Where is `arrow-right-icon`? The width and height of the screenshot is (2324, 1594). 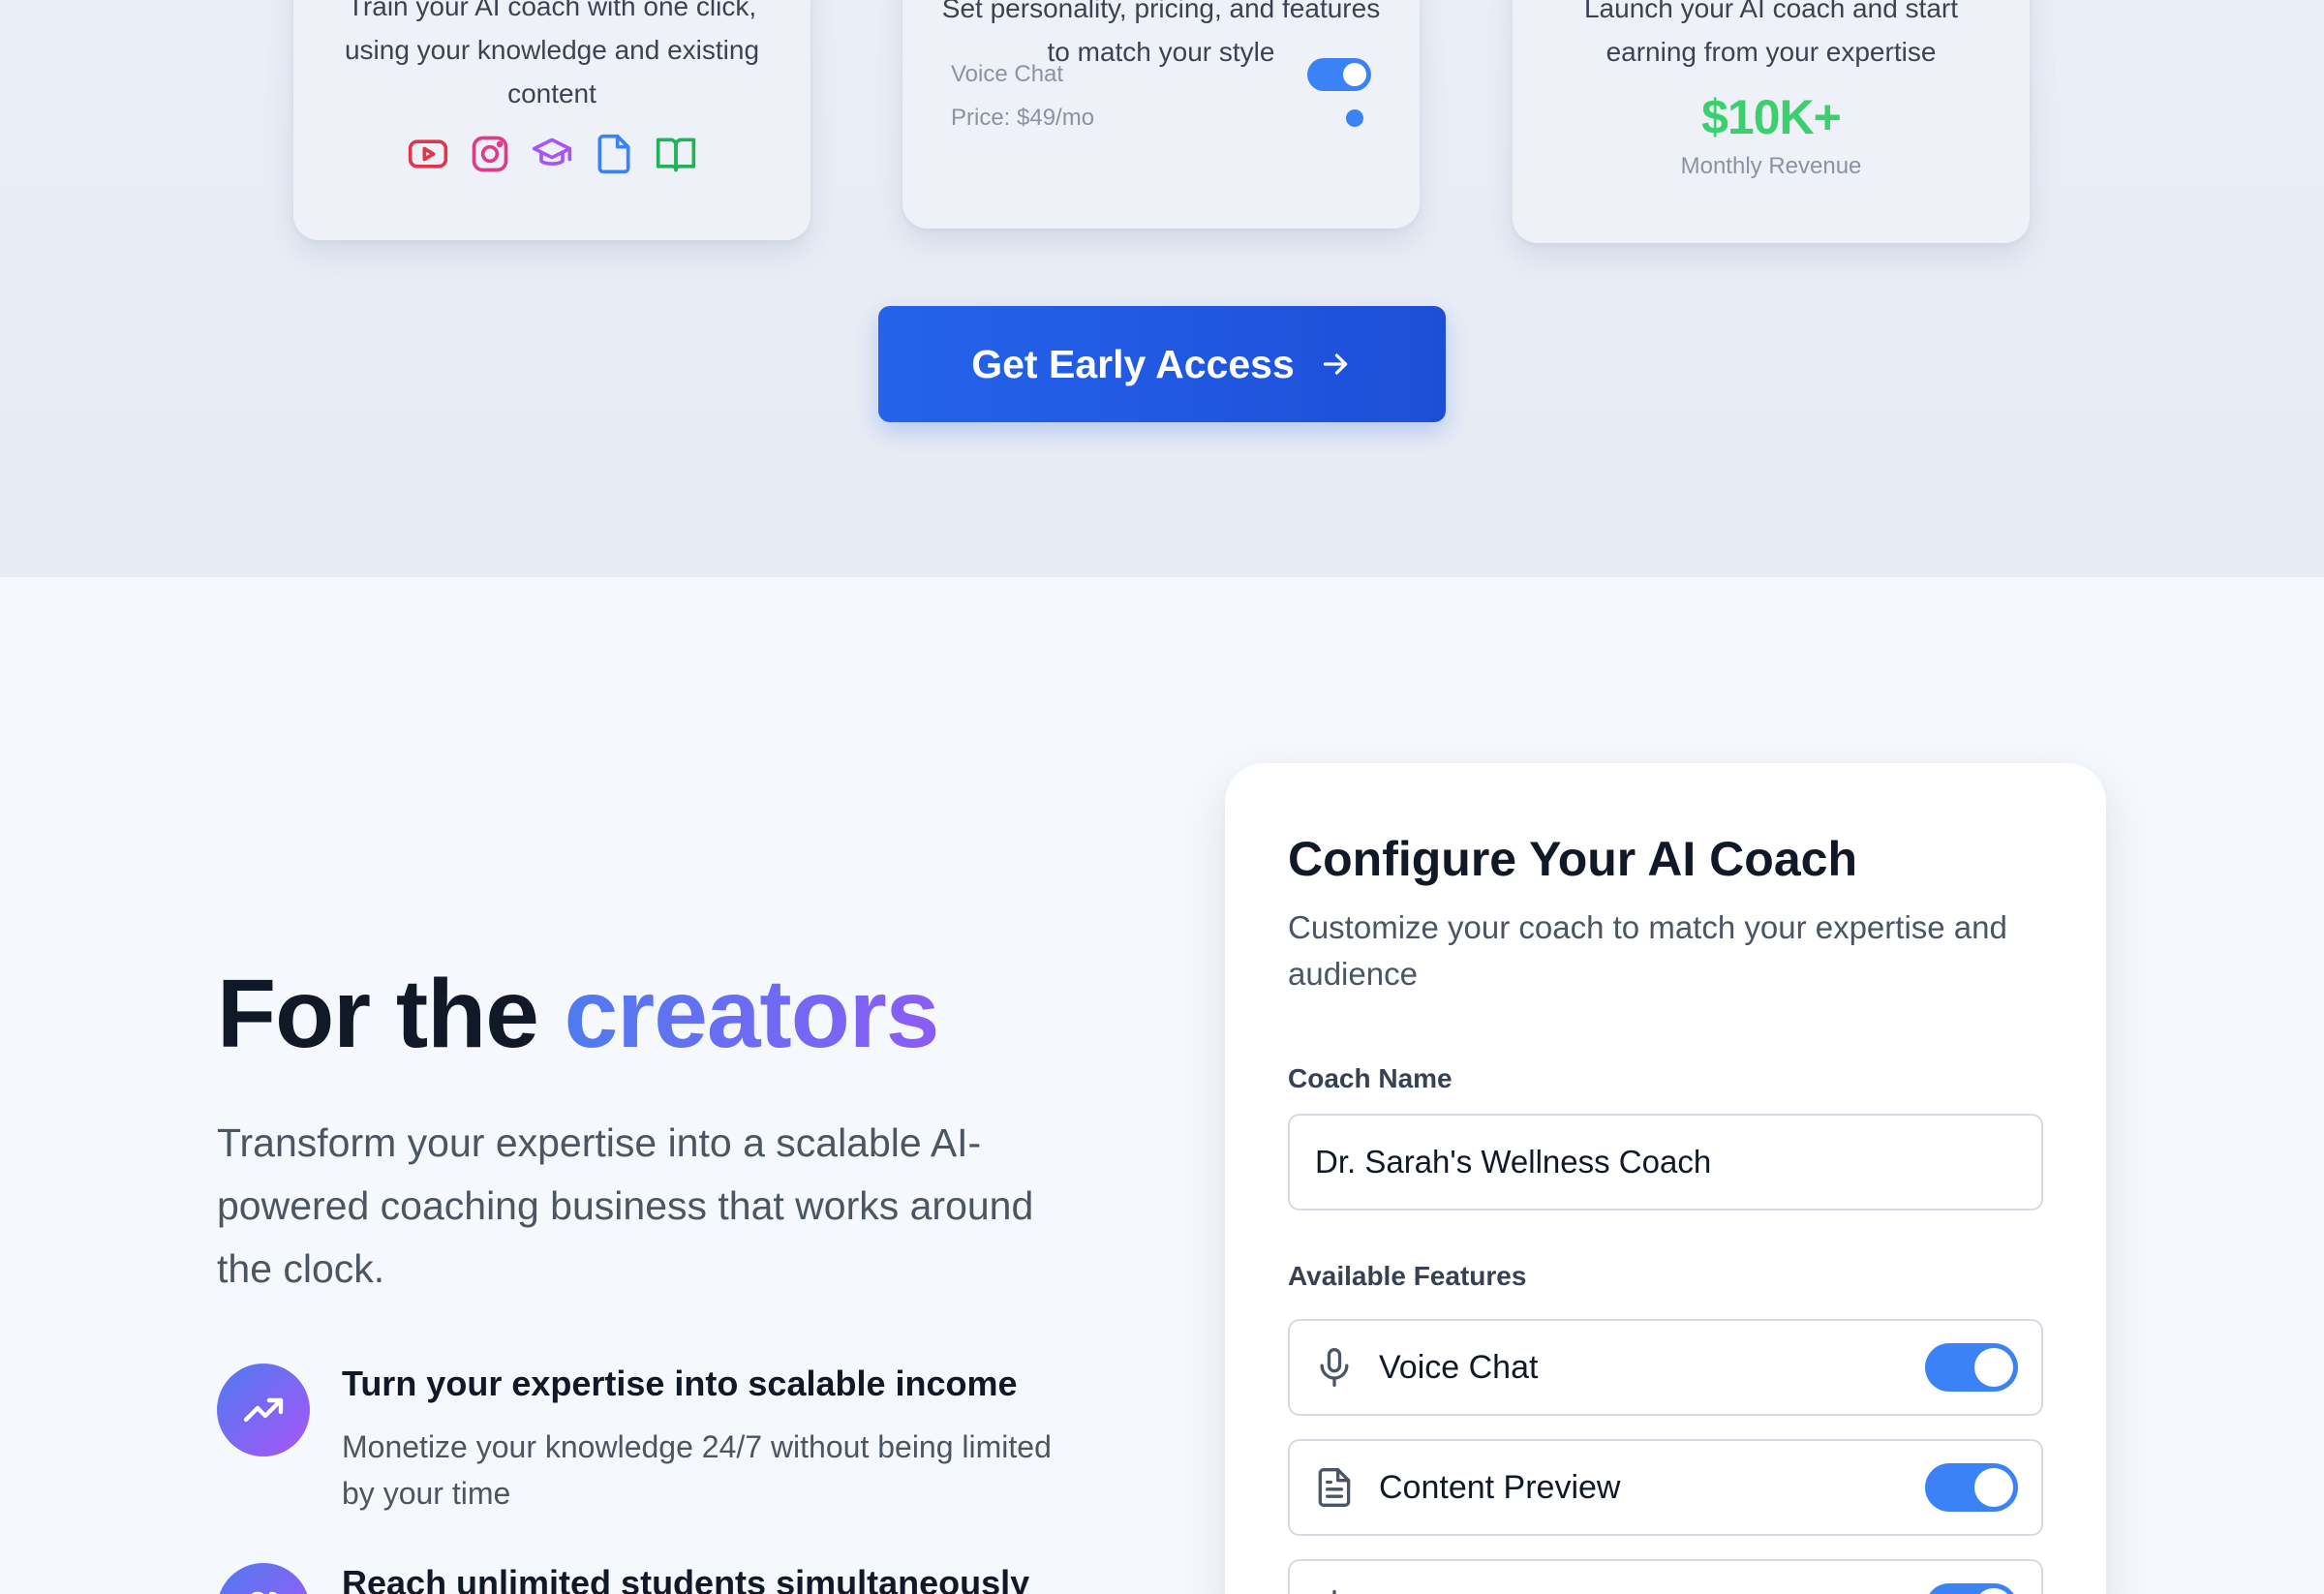
arrow-right-icon is located at coordinates (1335, 364).